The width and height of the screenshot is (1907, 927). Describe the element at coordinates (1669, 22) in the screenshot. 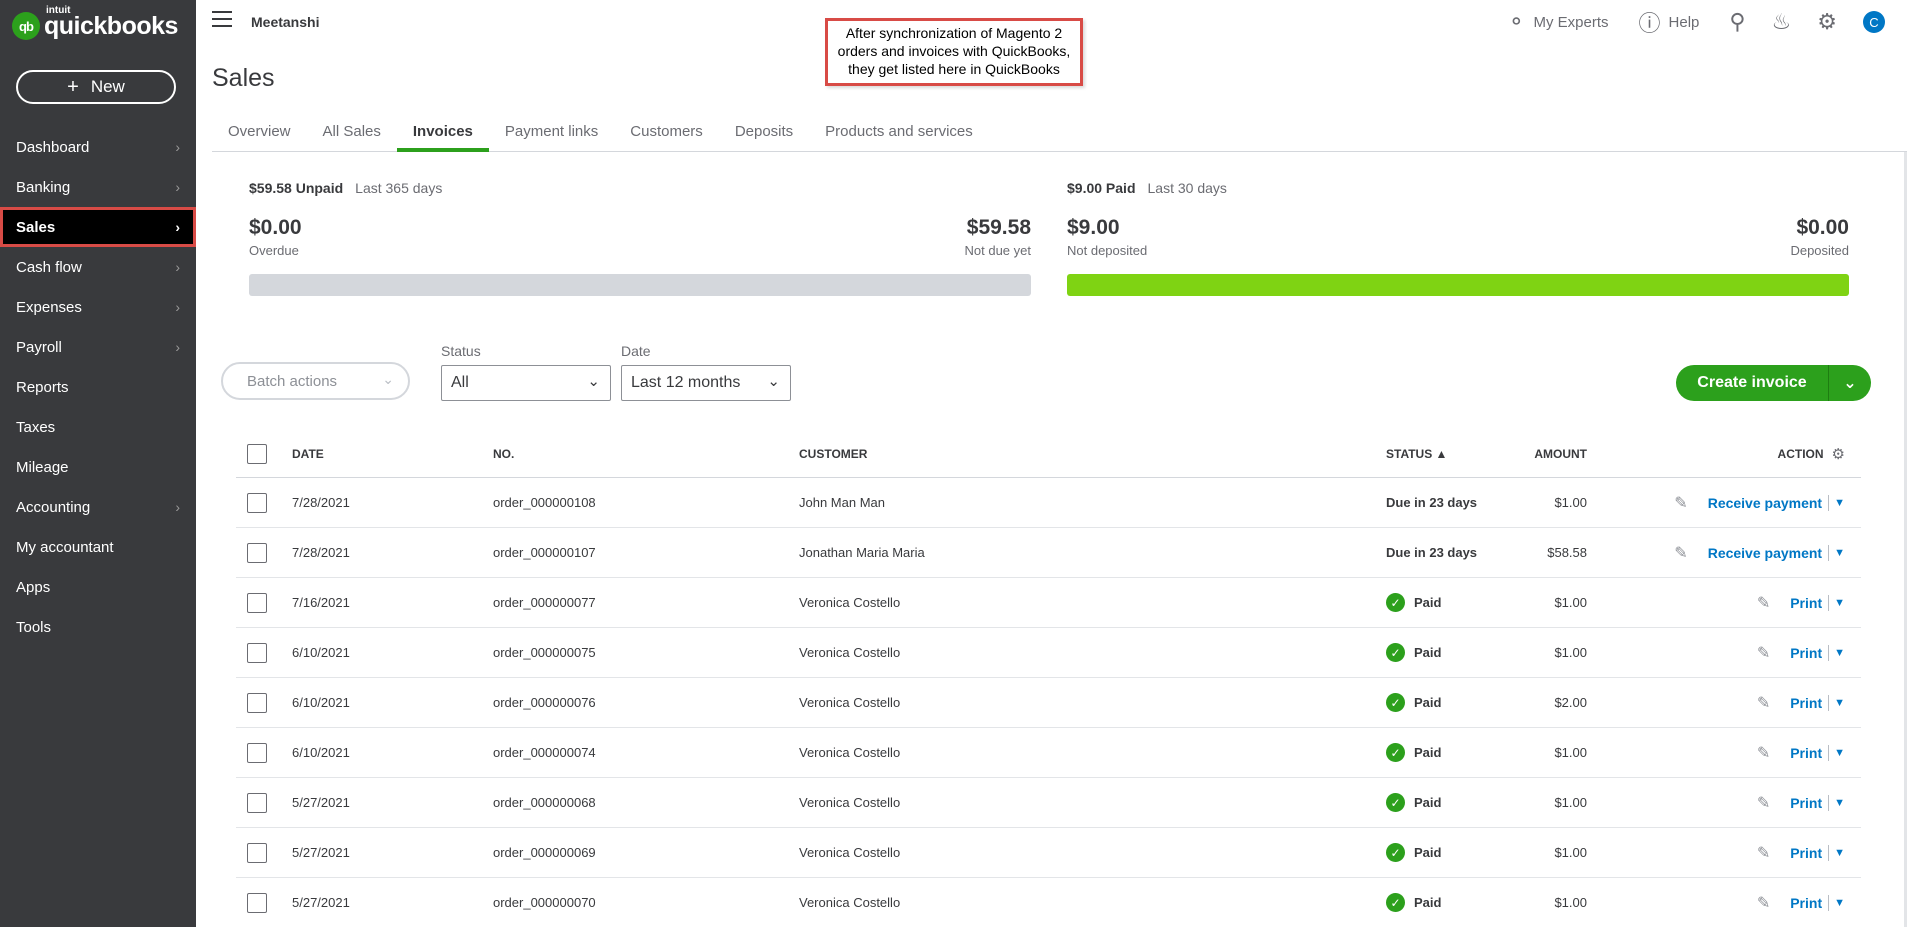

I see `help-link: ⓘ Help` at that location.